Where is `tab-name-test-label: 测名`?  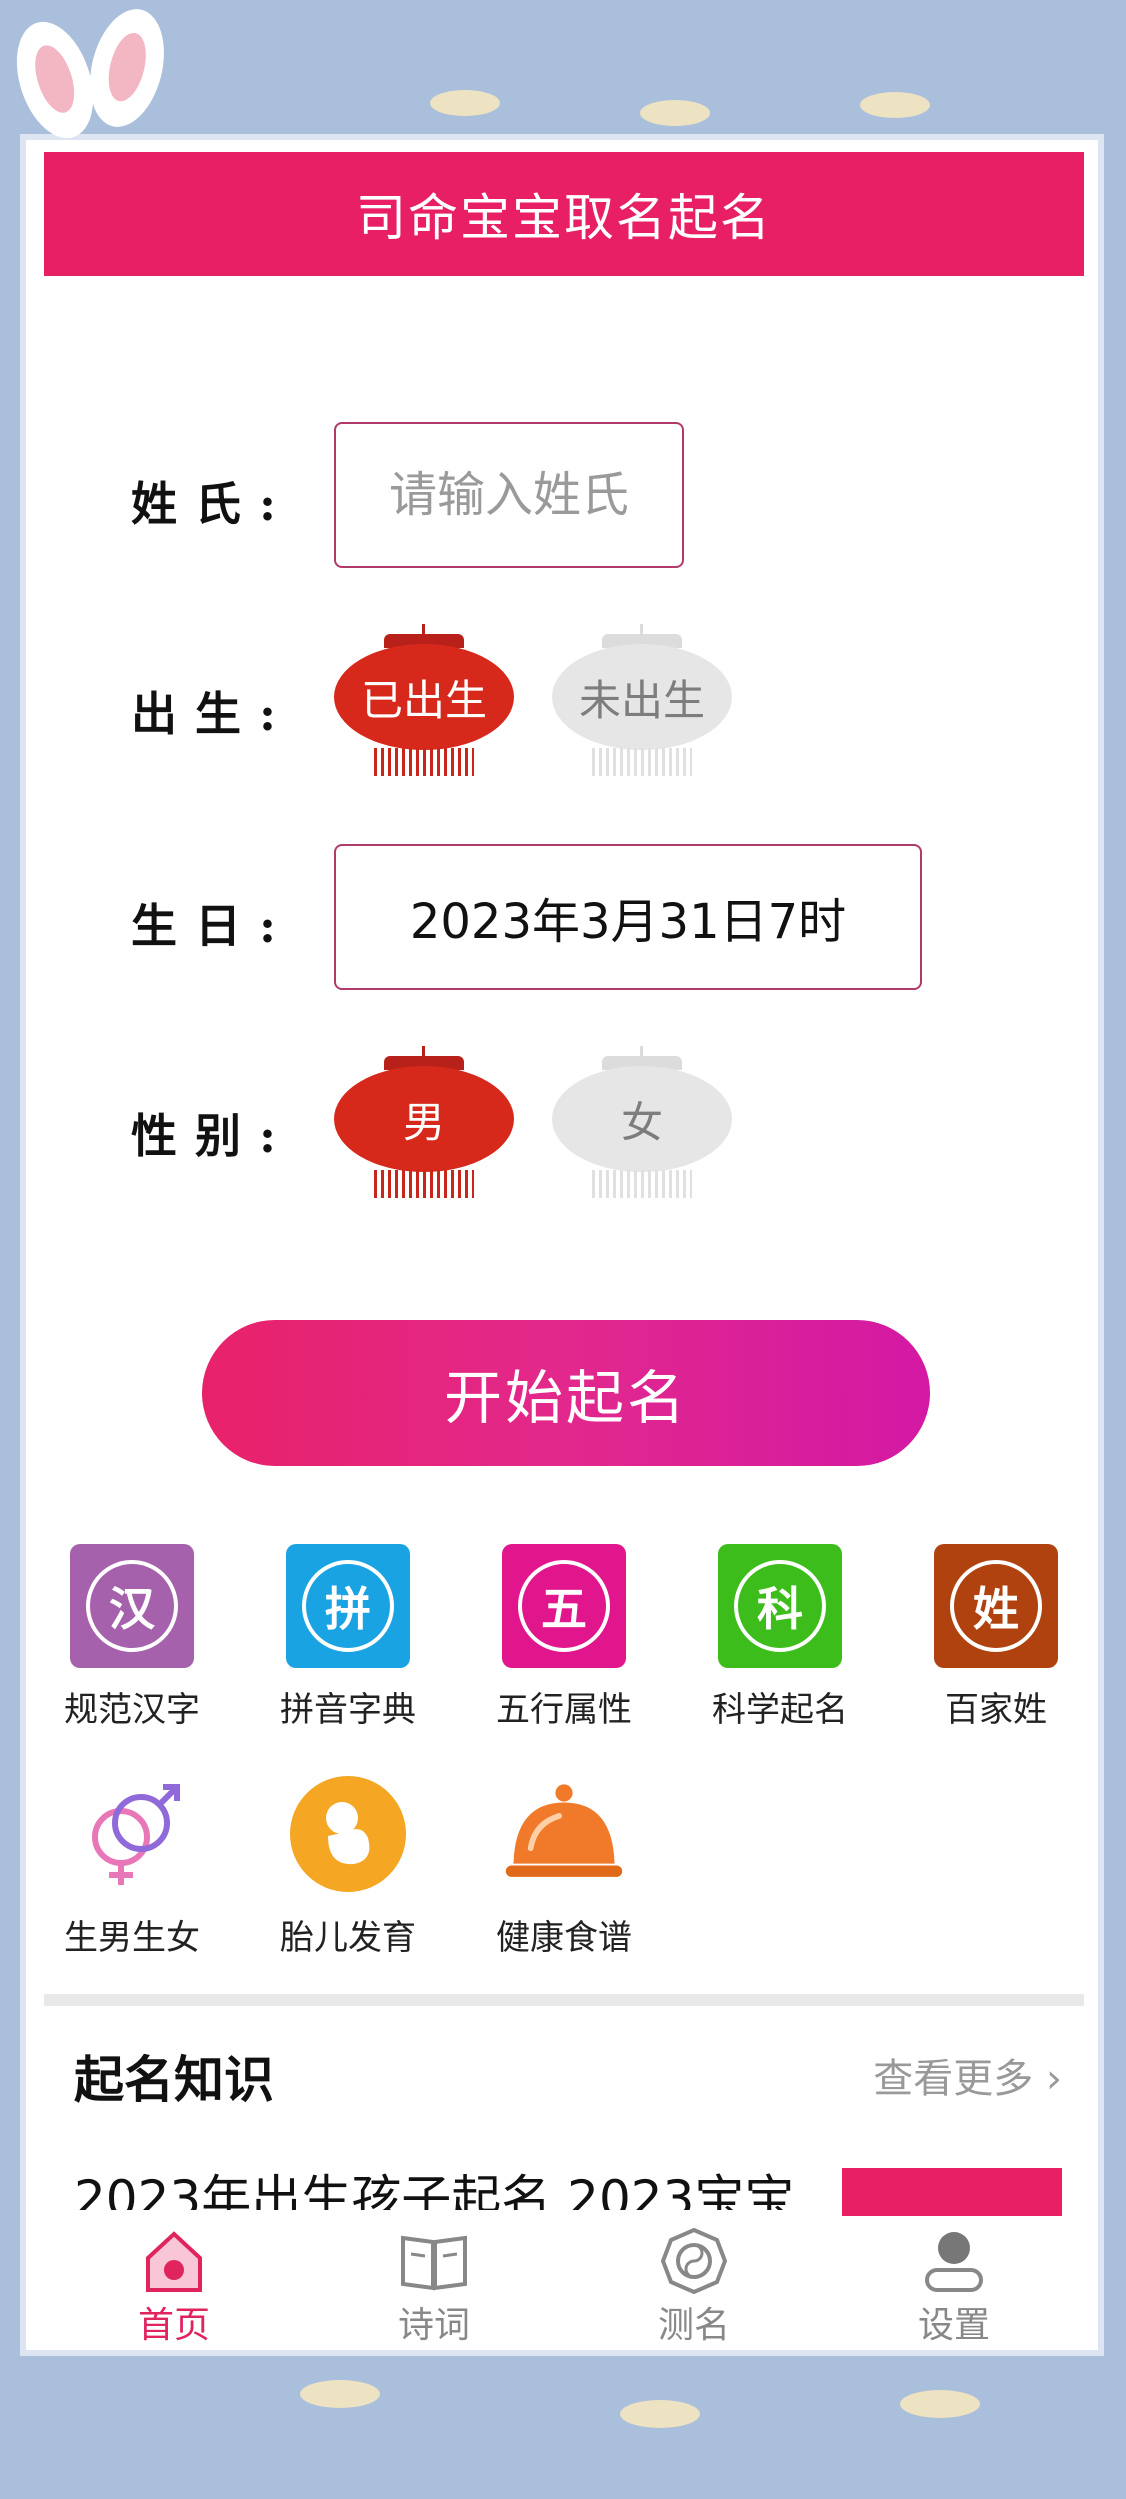
tab-name-test-label: 测名 is located at coordinates (693, 2325).